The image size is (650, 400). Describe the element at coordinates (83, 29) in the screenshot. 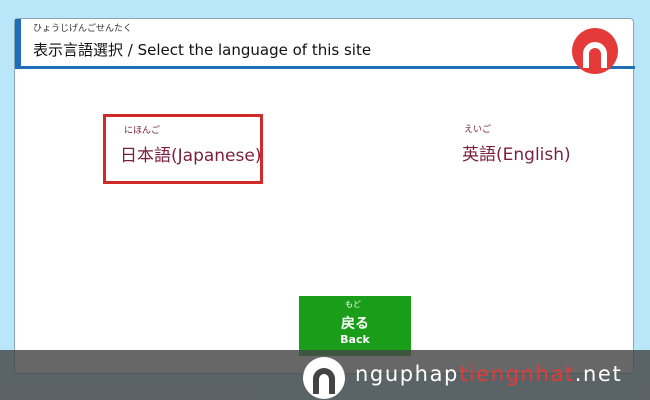

I see `title-ruby: ひょうじげんごせんたく` at that location.